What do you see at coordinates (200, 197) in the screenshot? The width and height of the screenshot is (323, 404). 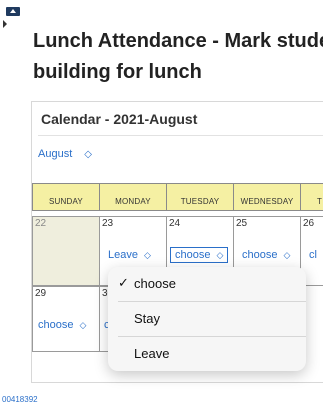 I see `weekday-header-tuesday: Tuesday` at bounding box center [200, 197].